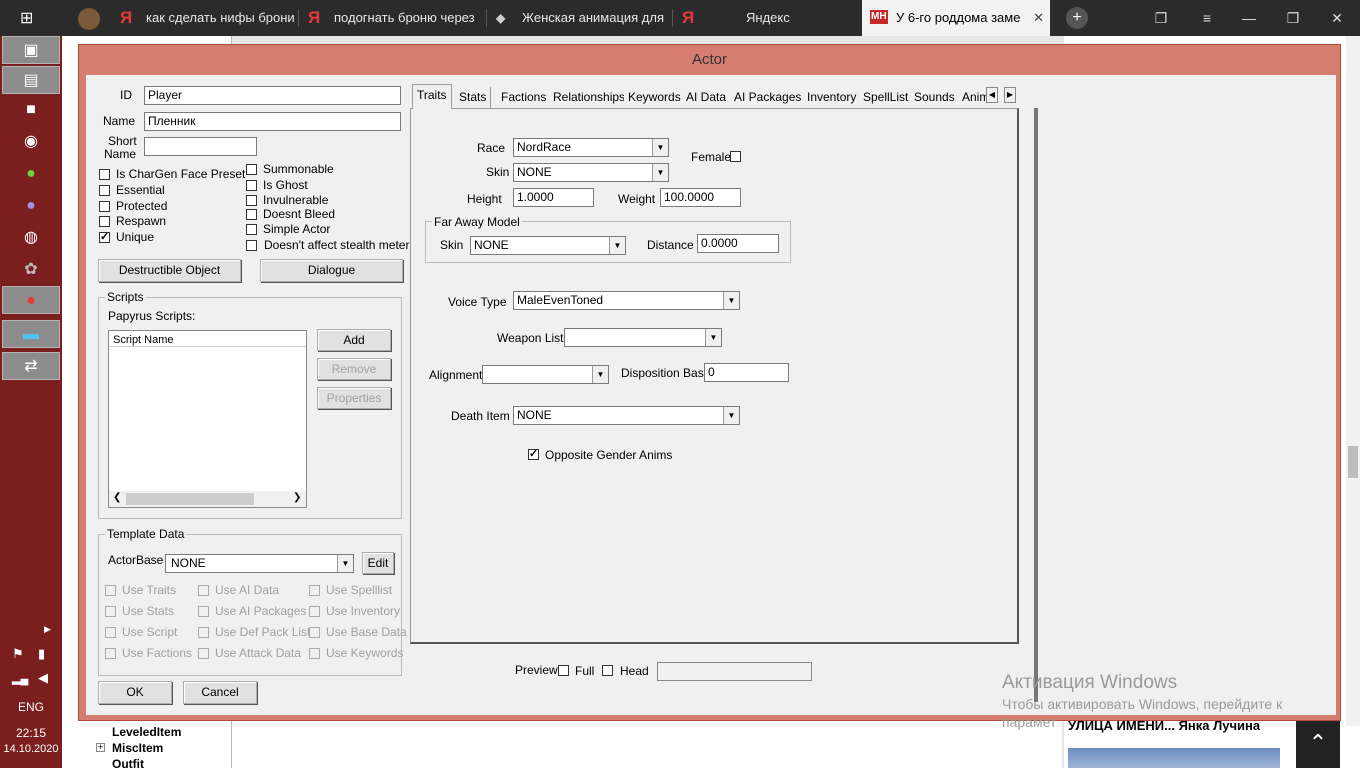  I want to click on tab-stats: Stats, so click(473, 97).